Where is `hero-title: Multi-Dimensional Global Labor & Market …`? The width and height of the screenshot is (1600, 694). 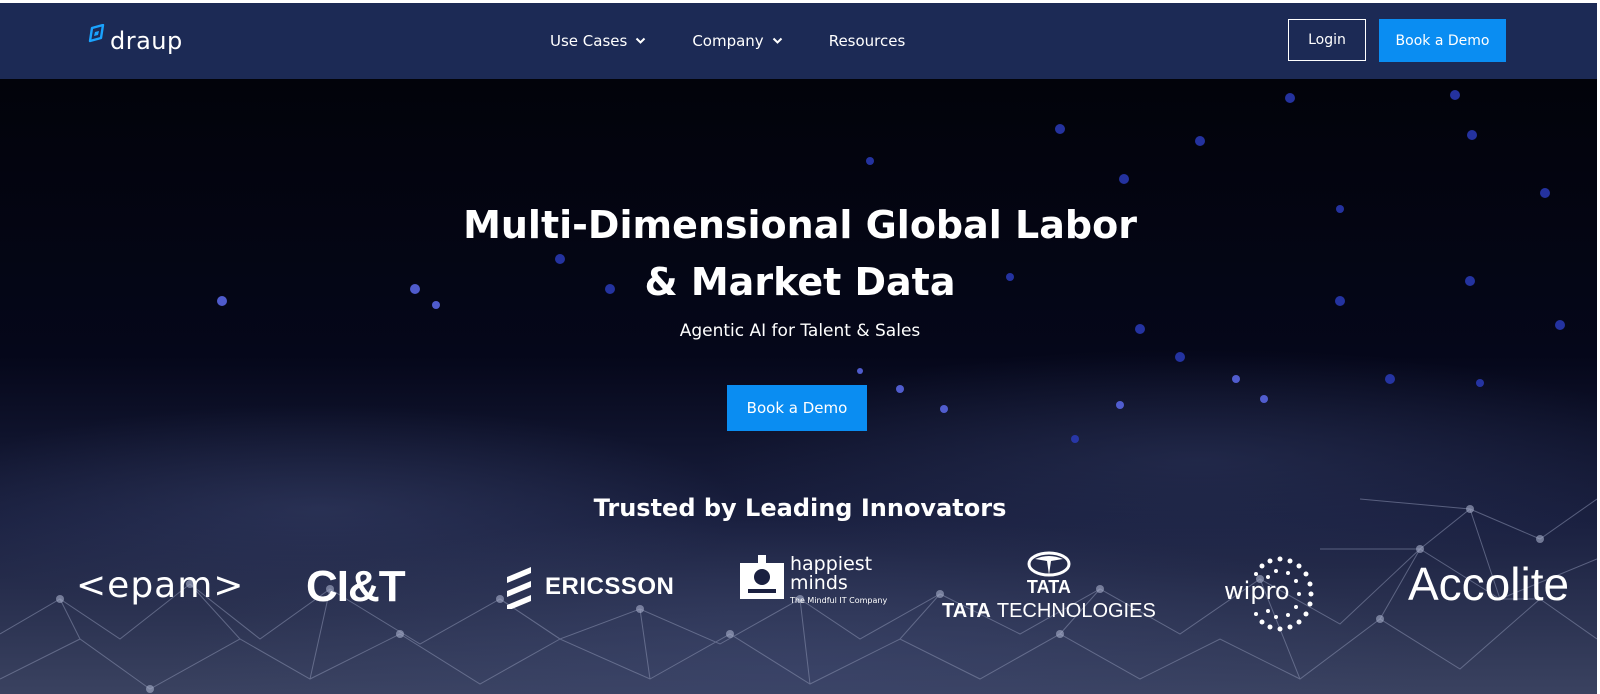
hero-title: Multi-Dimensional Global Labor & Market … is located at coordinates (800, 254).